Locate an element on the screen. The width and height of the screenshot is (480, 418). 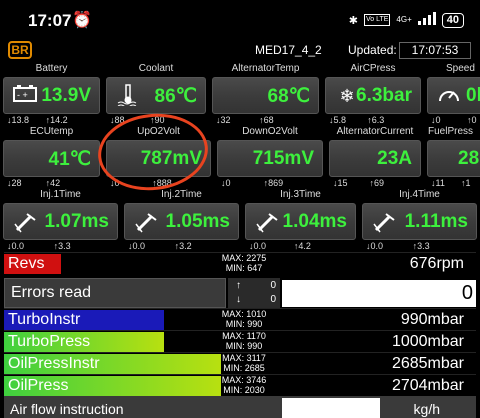
gauge-inj1time: Inj.1Time 1.07ms ↓0.0 ↑3.3 is located at coordinates (60, 222).